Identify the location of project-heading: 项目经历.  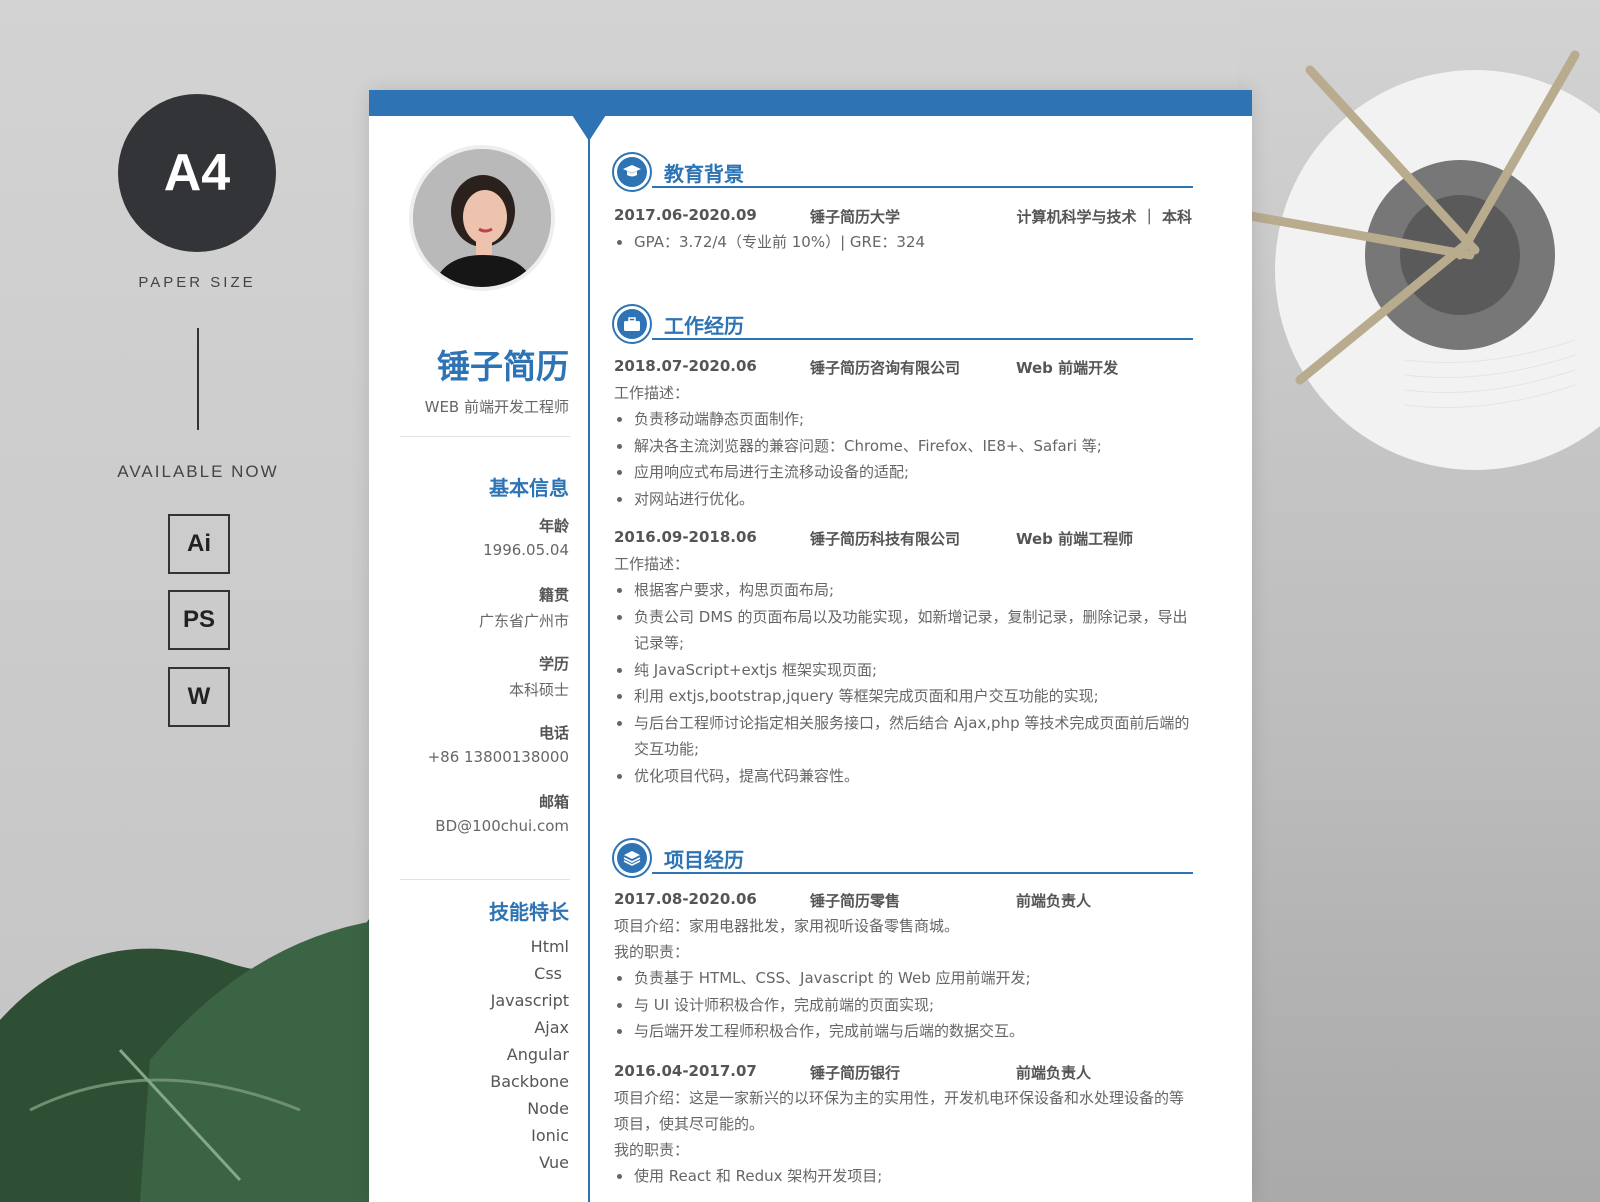
(704, 860).